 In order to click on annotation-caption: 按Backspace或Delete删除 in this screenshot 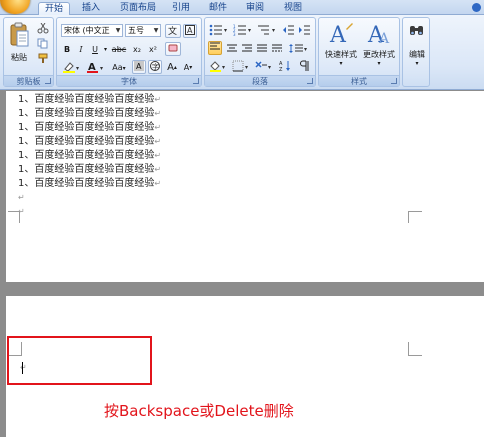, I will do `click(199, 411)`.